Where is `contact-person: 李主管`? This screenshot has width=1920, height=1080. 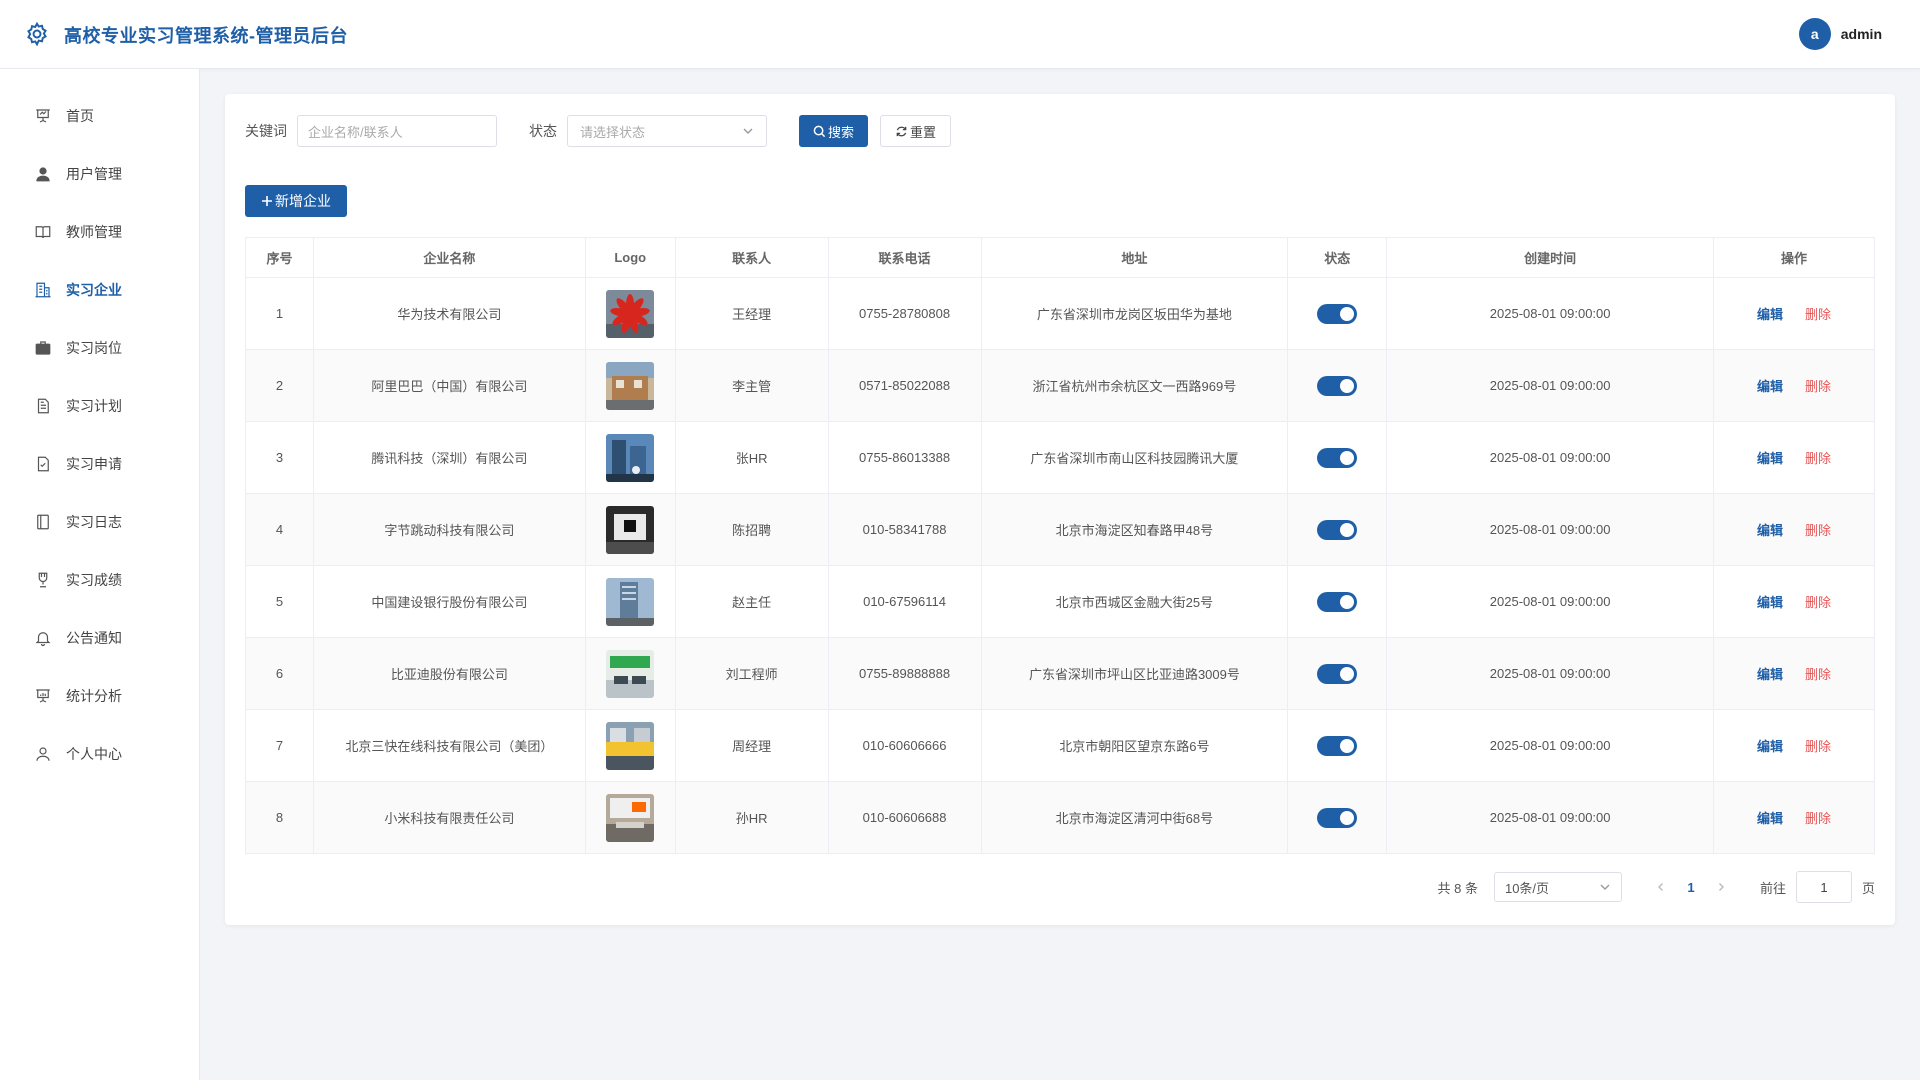 contact-person: 李主管 is located at coordinates (751, 385).